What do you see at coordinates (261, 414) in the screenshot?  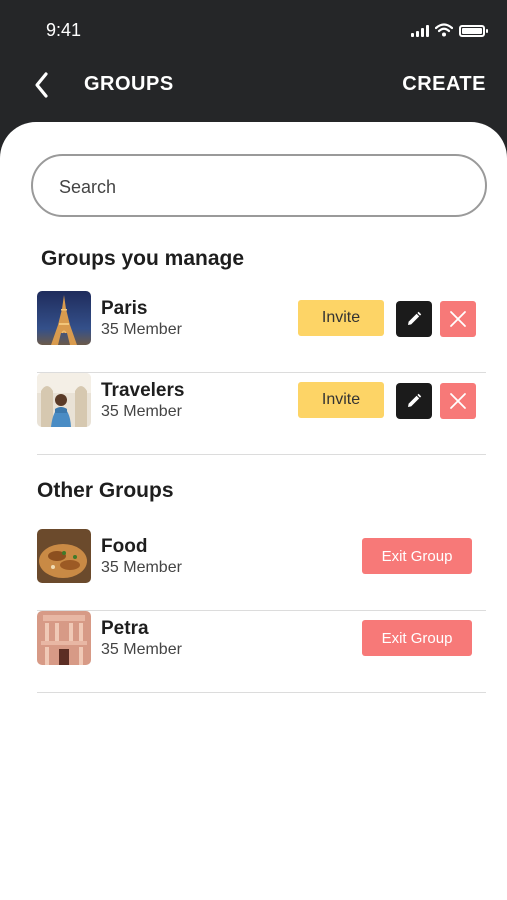 I see `group-row-travelers: Travelers 35 Member Invite` at bounding box center [261, 414].